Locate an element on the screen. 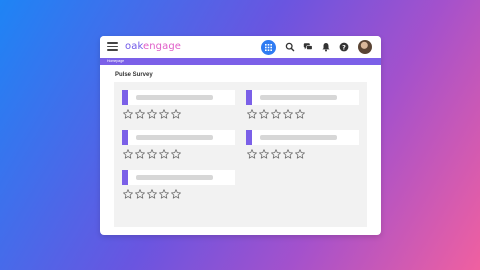  logo: oakengage is located at coordinates (153, 46).